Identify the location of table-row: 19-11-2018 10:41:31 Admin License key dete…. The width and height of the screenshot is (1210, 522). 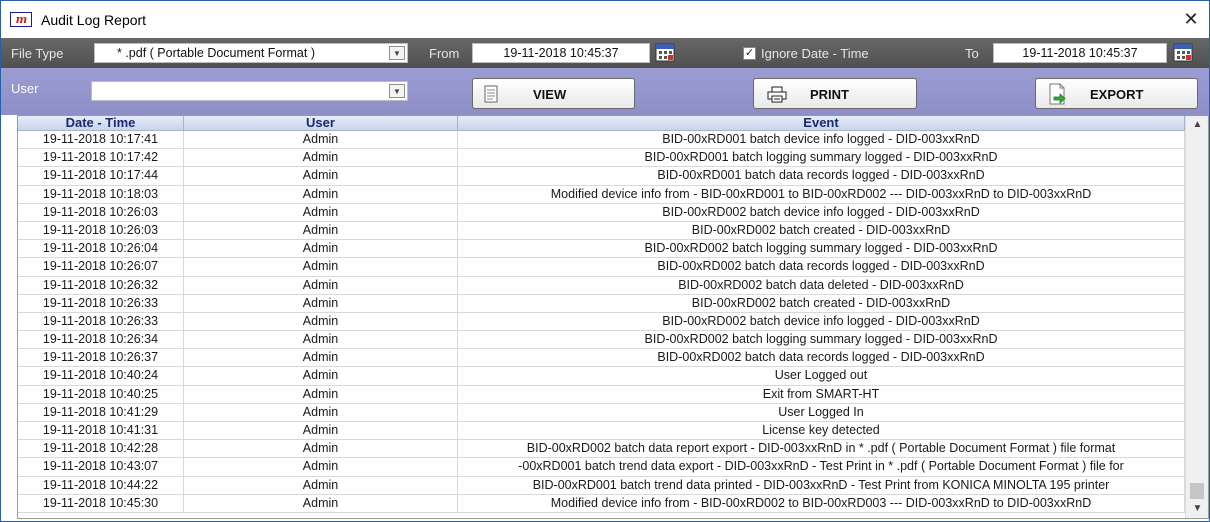
(601, 431).